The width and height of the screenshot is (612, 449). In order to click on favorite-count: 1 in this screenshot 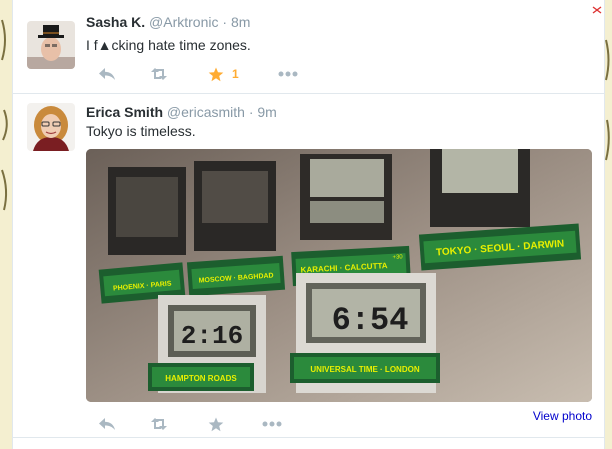, I will do `click(235, 74)`.